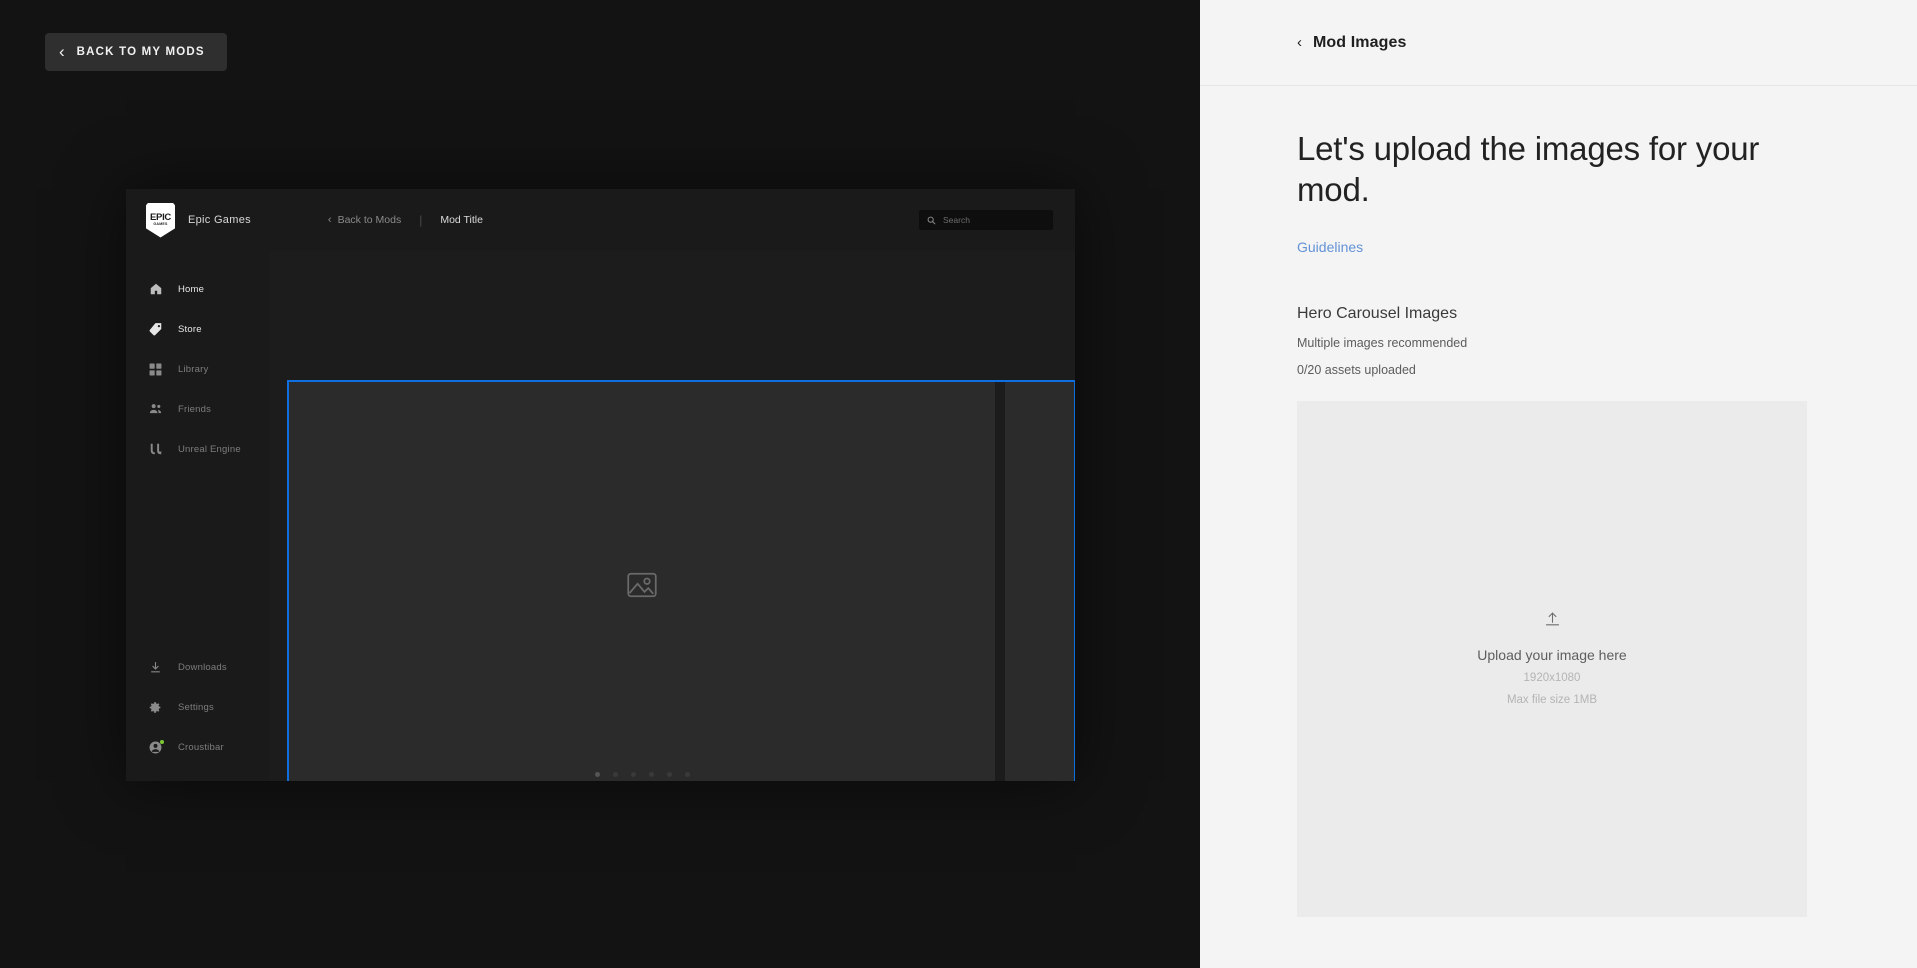 This screenshot has height=968, width=1917. I want to click on sidebar-item-label: Home, so click(191, 289).